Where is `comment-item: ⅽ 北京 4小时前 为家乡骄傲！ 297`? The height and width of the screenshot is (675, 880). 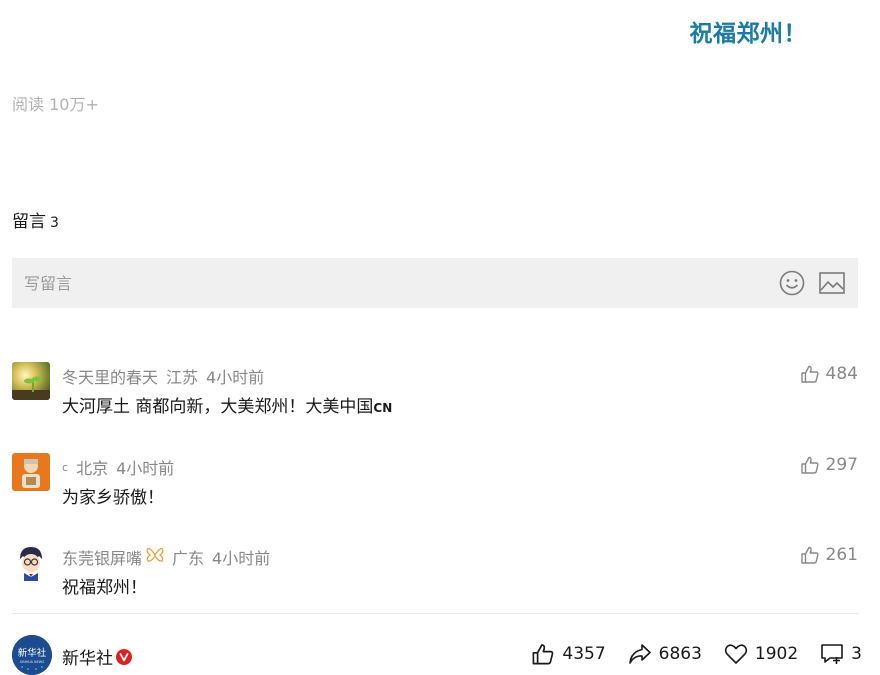
comment-item: ⅽ 北京 4小时前 为家乡骄傲！ 297 is located at coordinates (435, 483).